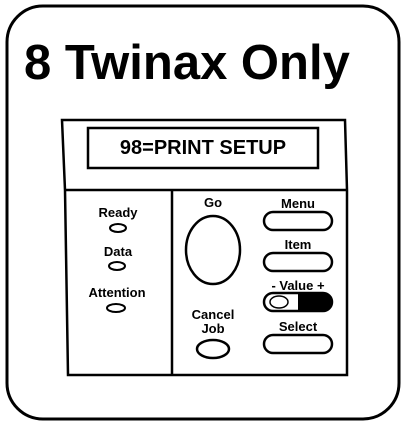 The image size is (406, 430). I want to click on cancel-job-button, so click(213, 349).